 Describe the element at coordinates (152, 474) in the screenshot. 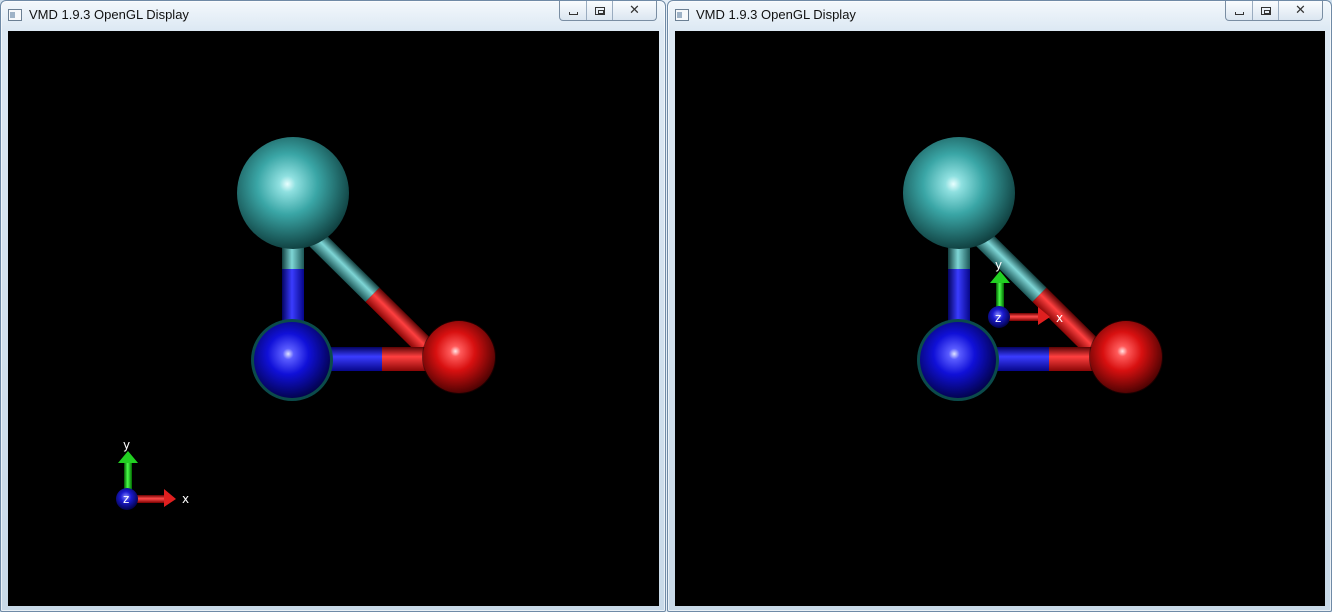

I see `axes-indicator: y x z` at that location.